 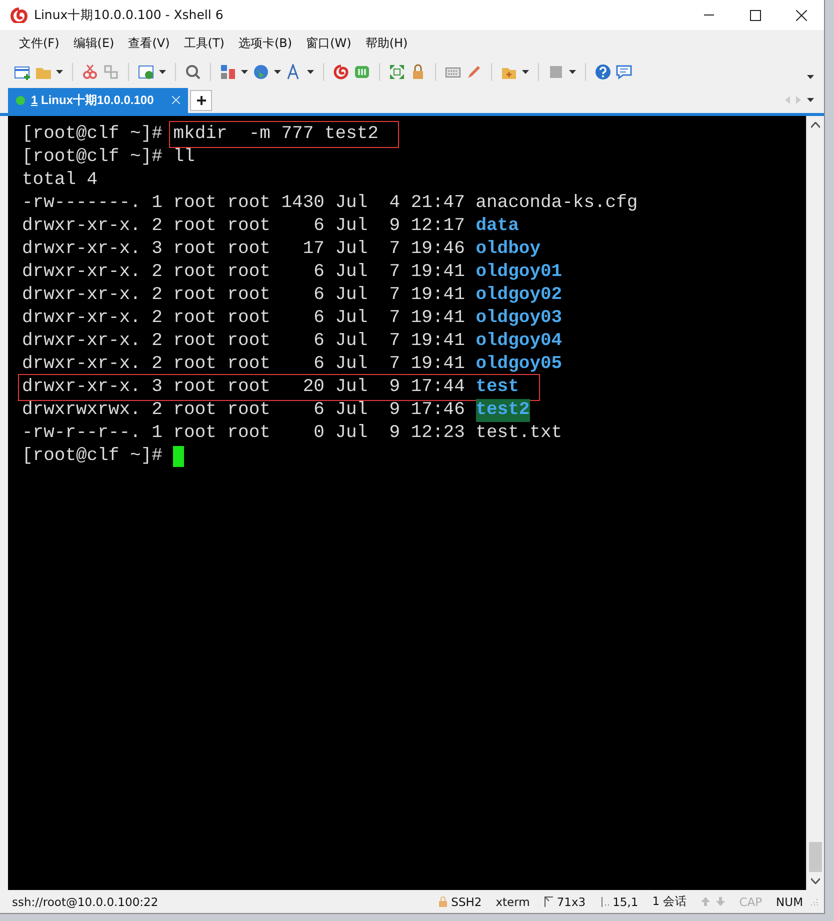 What do you see at coordinates (789, 901) in the screenshot?
I see `key-indicator: NUM` at bounding box center [789, 901].